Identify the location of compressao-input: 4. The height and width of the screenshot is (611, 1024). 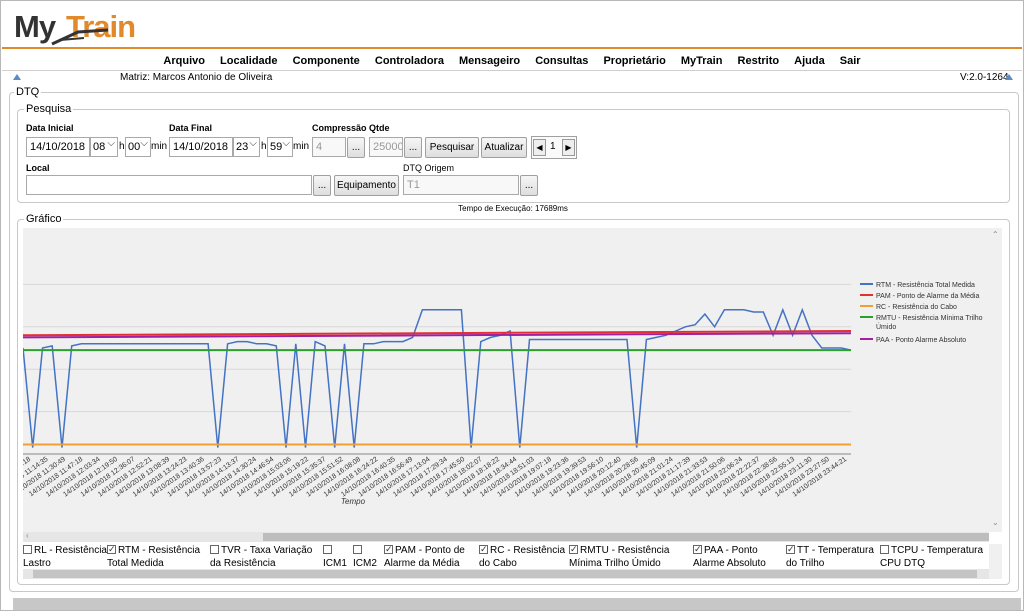
(329, 147).